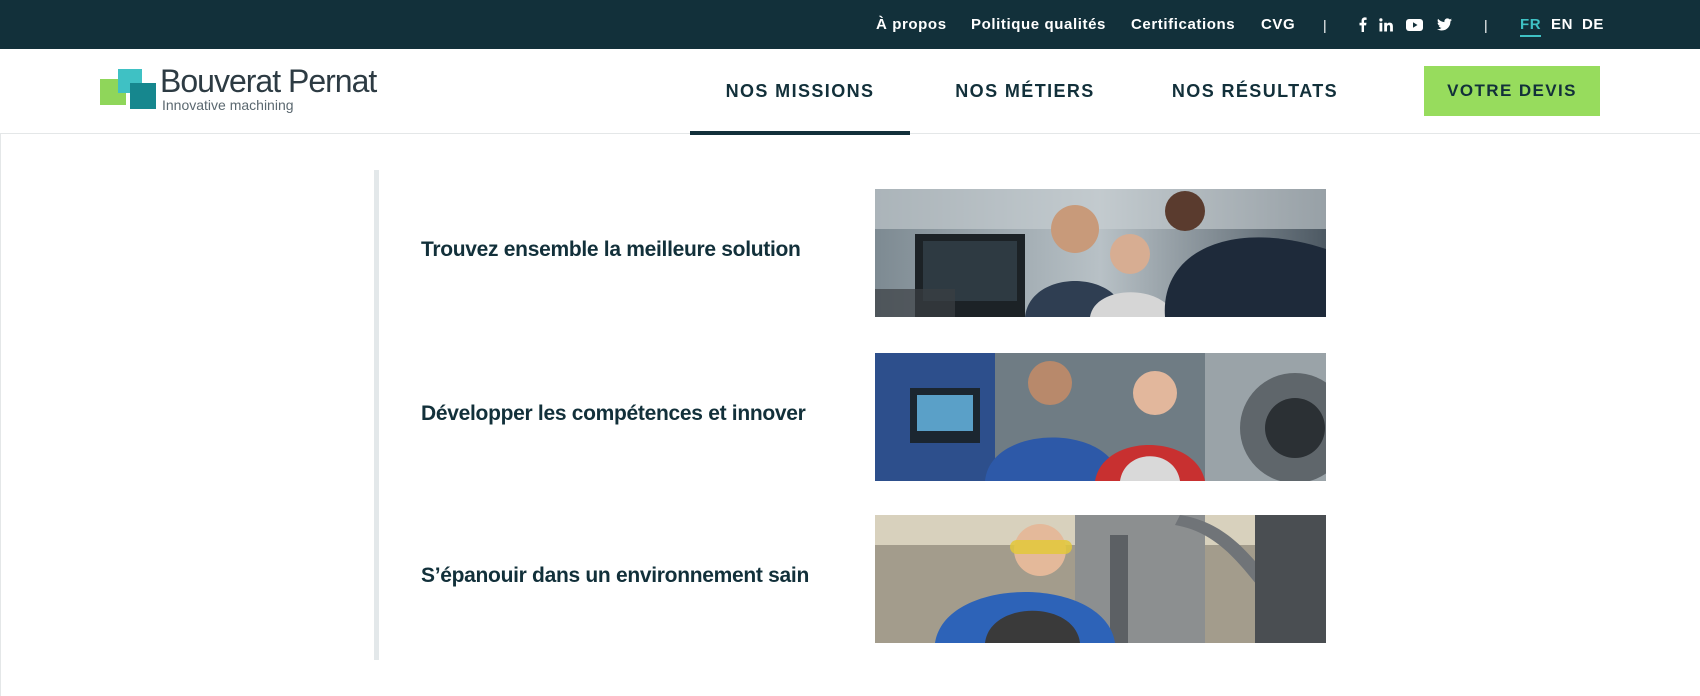  What do you see at coordinates (1100, 579) in the screenshot?
I see `photo-worker-safety-glasses` at bounding box center [1100, 579].